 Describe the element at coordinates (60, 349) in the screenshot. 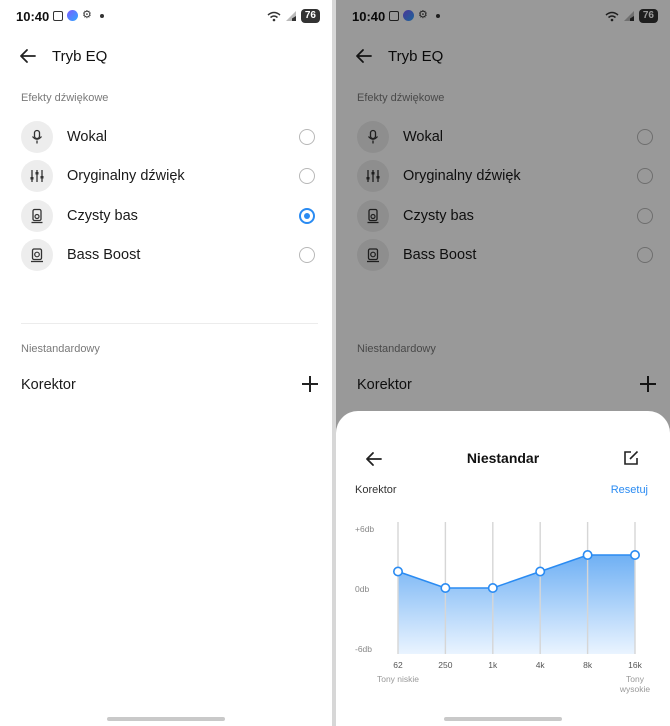

I see `custom-heading: Niestandardowy` at that location.